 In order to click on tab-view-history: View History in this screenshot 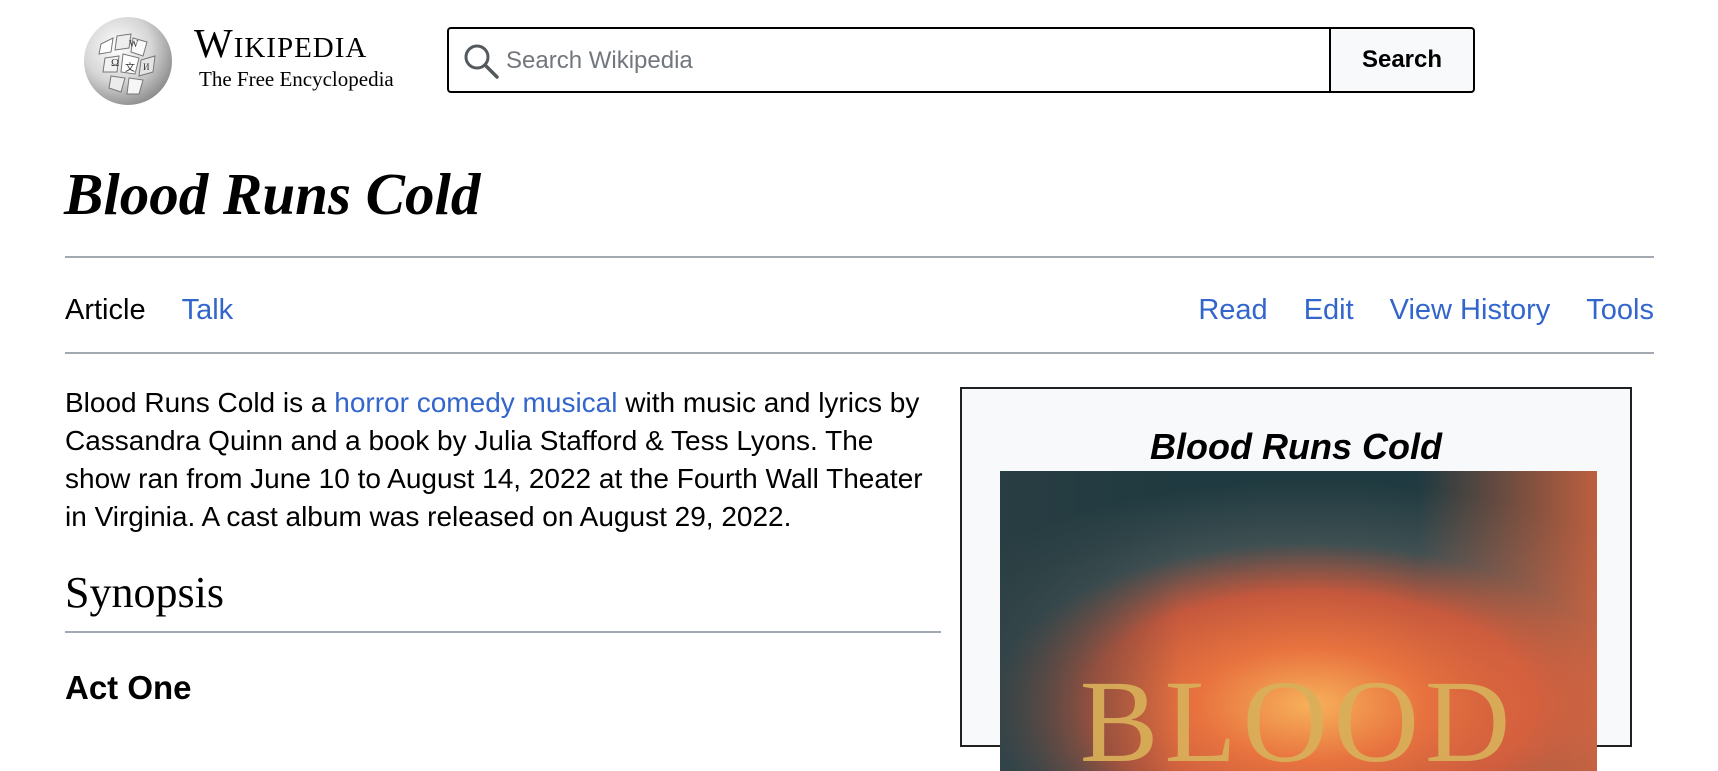, I will do `click(1470, 310)`.